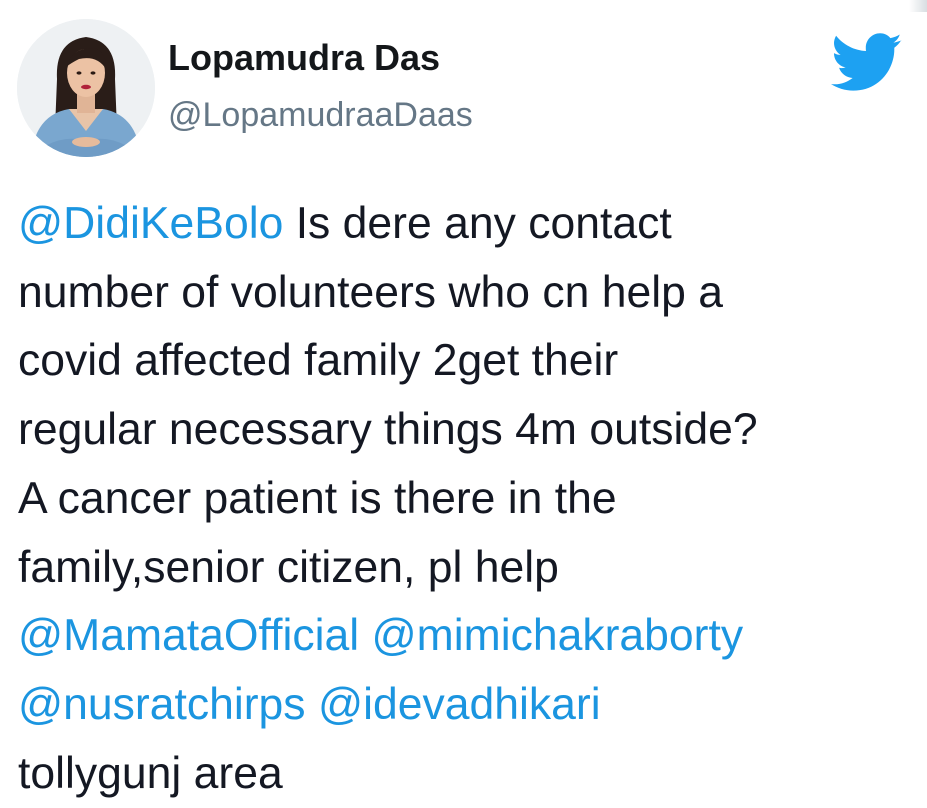 The image size is (927, 808). What do you see at coordinates (558, 635) in the screenshot?
I see `mention-link: @mimichakraborty` at bounding box center [558, 635].